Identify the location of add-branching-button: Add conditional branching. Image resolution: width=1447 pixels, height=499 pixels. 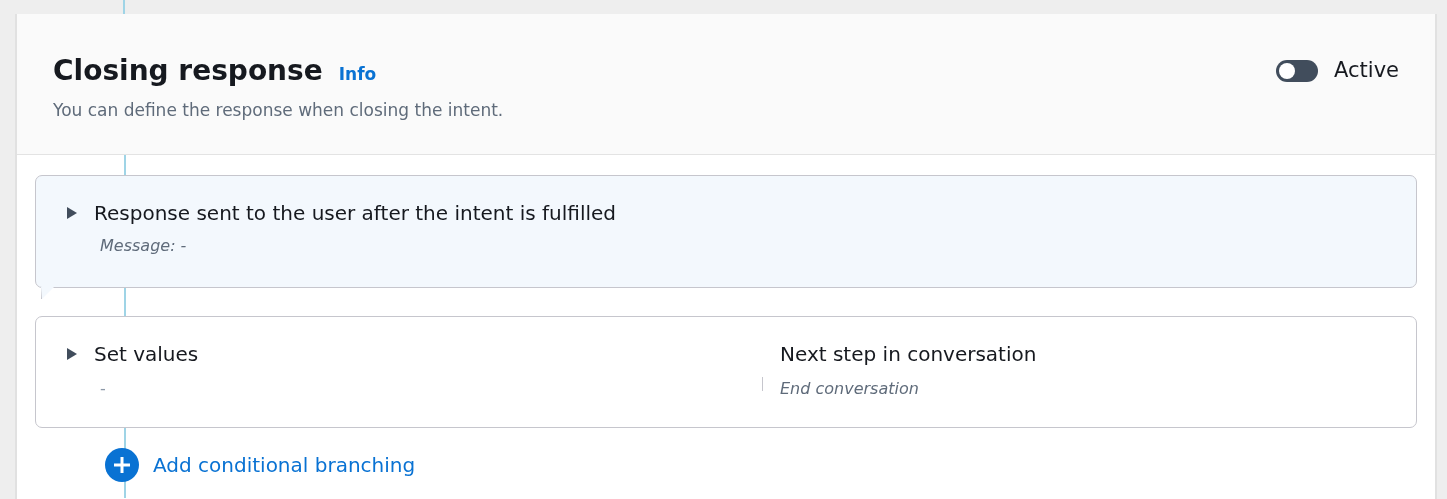
(260, 465).